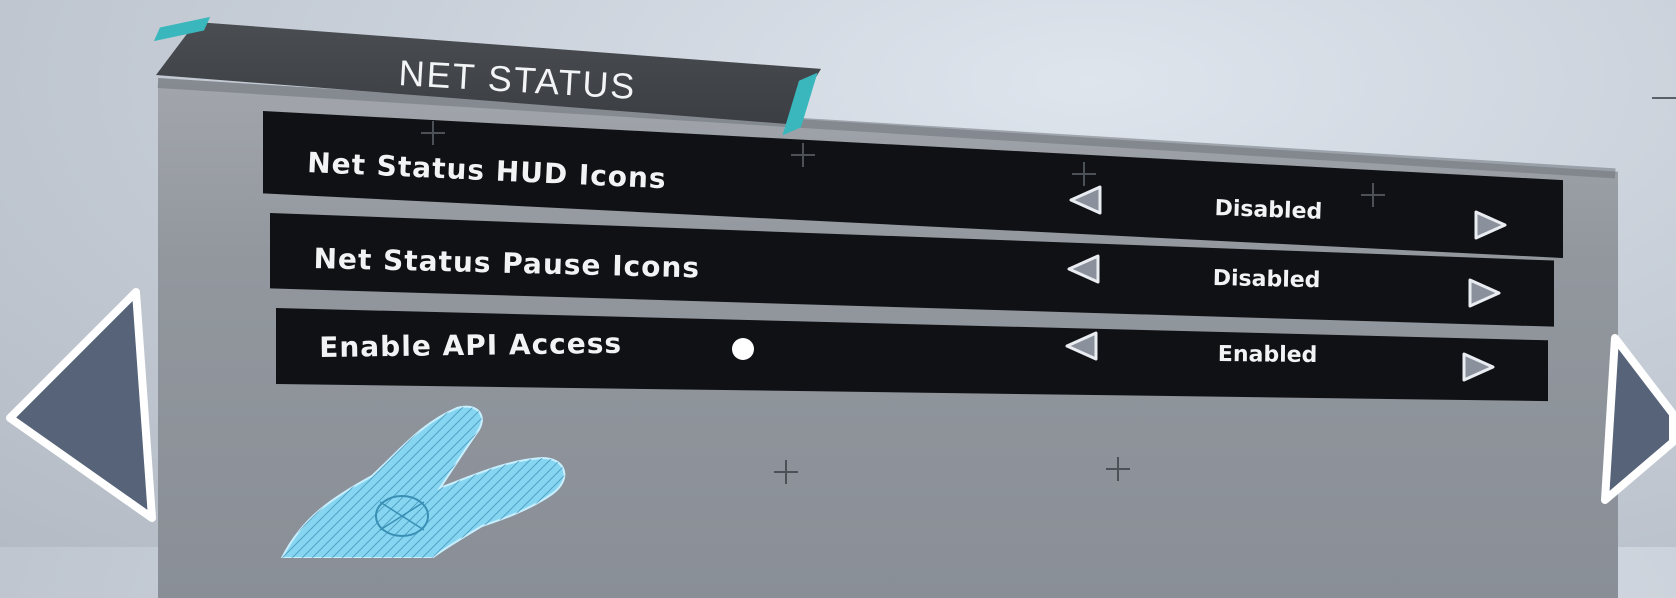 This screenshot has height=598, width=1676. What do you see at coordinates (471, 345) in the screenshot?
I see `setting-label: Enable API Access` at bounding box center [471, 345].